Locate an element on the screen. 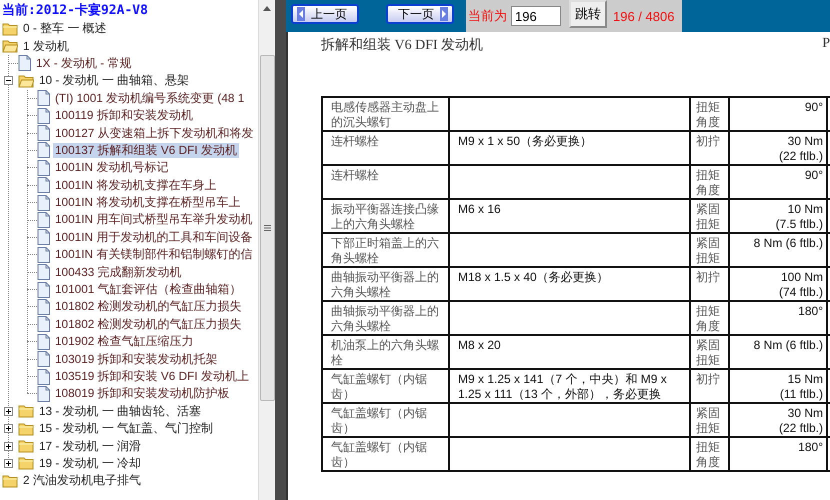 The width and height of the screenshot is (830, 500). next-page-button: 下一页 is located at coordinates (420, 14).